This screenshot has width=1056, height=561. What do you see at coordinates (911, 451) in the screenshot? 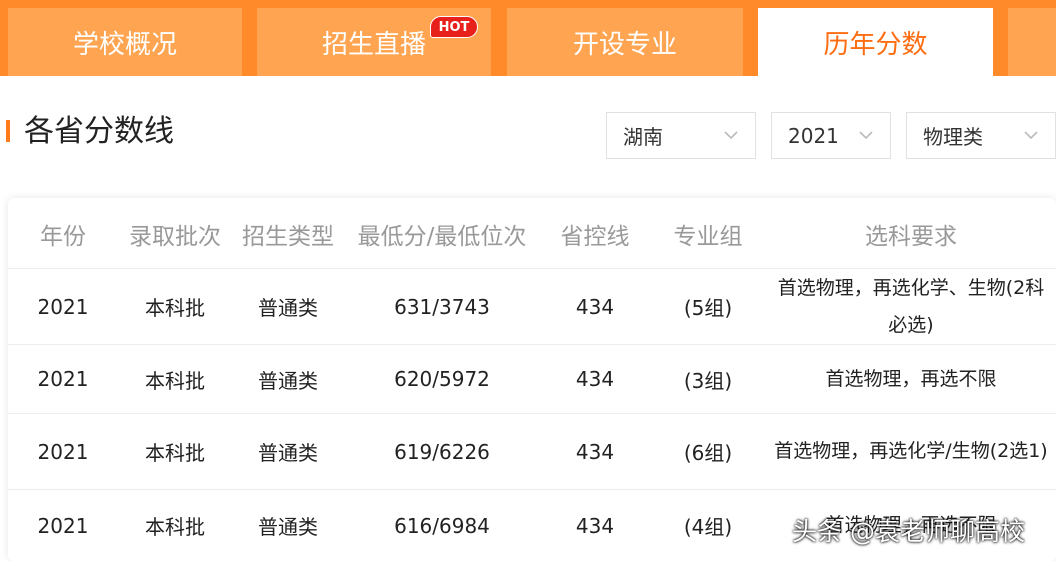
I see `cell-subject-requirement: 首选物理，再选化学/生物(2选1)` at bounding box center [911, 451].